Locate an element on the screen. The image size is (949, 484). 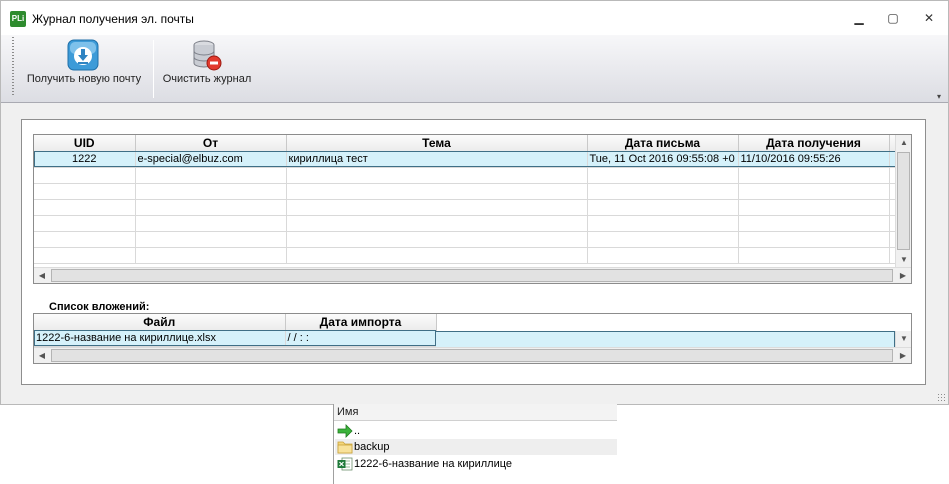
minimize-button: ▁ is located at coordinates (859, 18).